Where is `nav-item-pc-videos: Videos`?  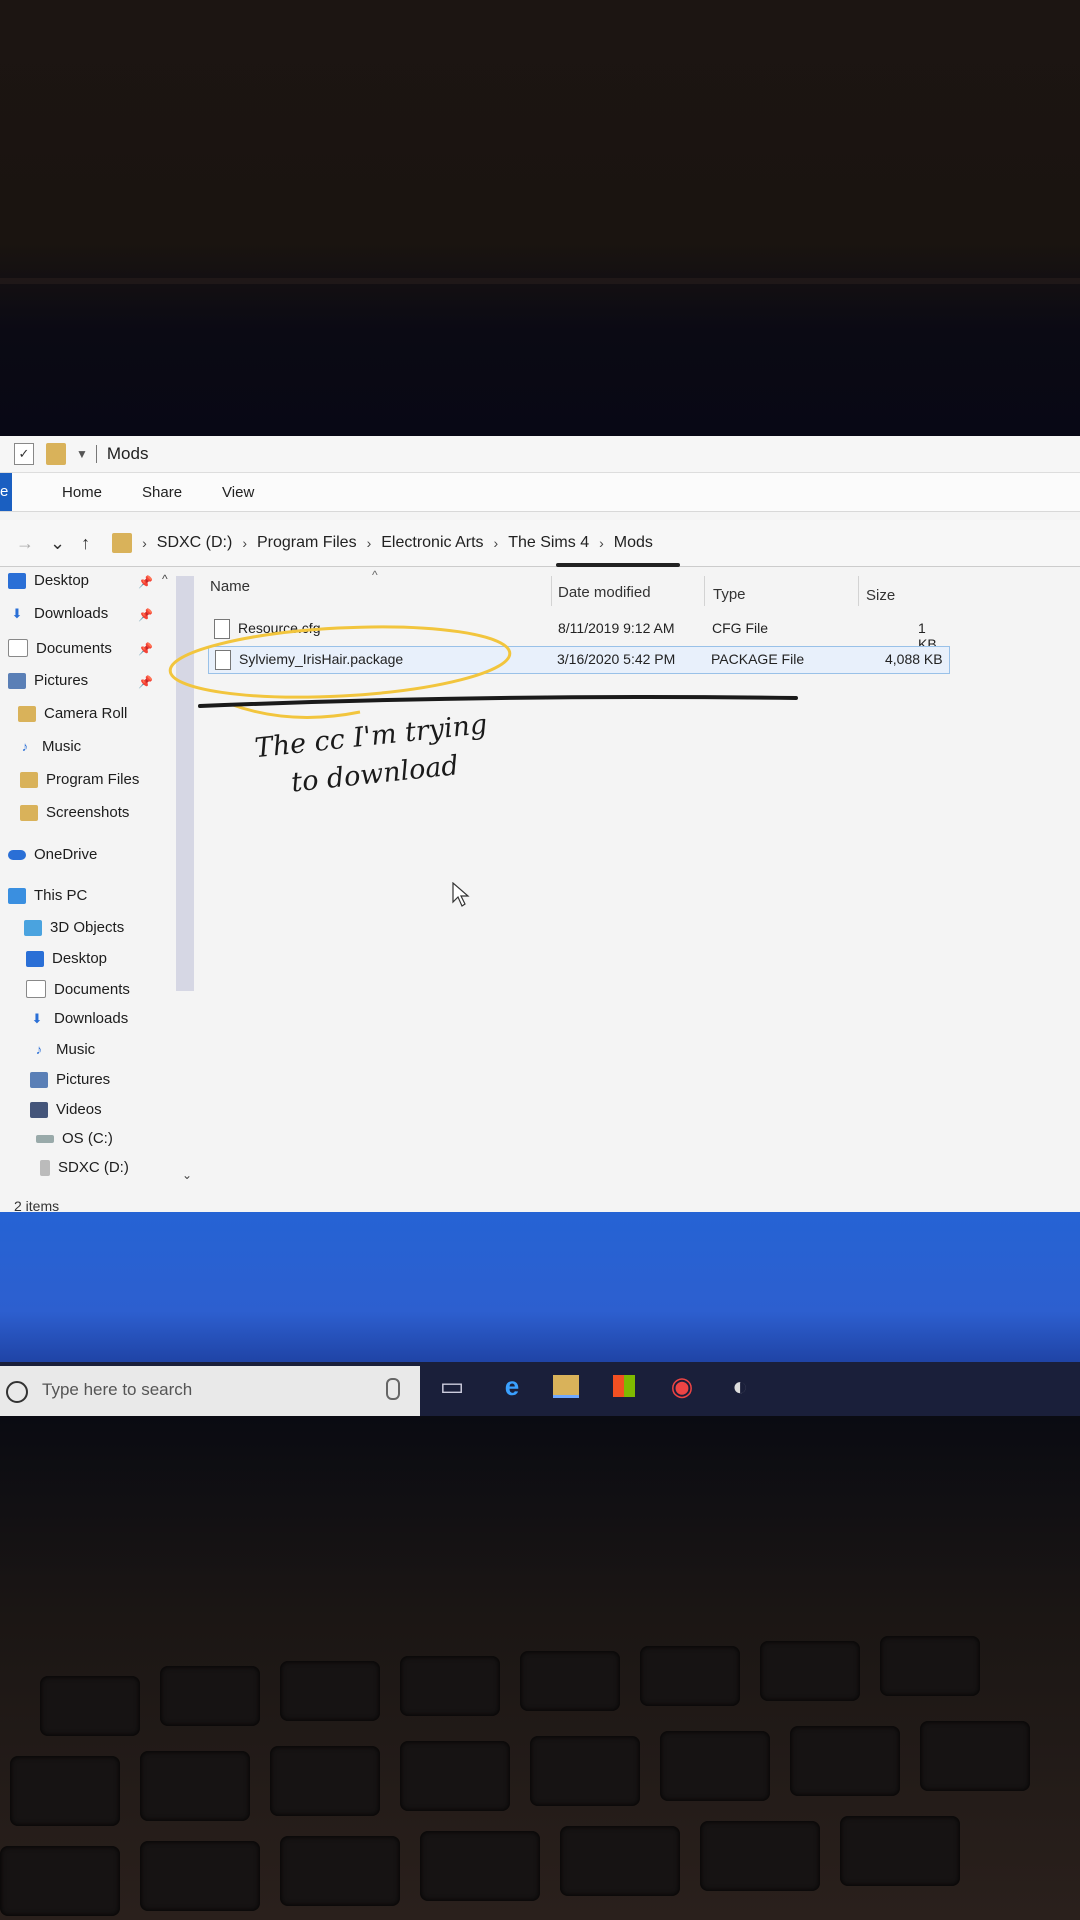
nav-item-pc-videos: Videos is located at coordinates (66, 1109).